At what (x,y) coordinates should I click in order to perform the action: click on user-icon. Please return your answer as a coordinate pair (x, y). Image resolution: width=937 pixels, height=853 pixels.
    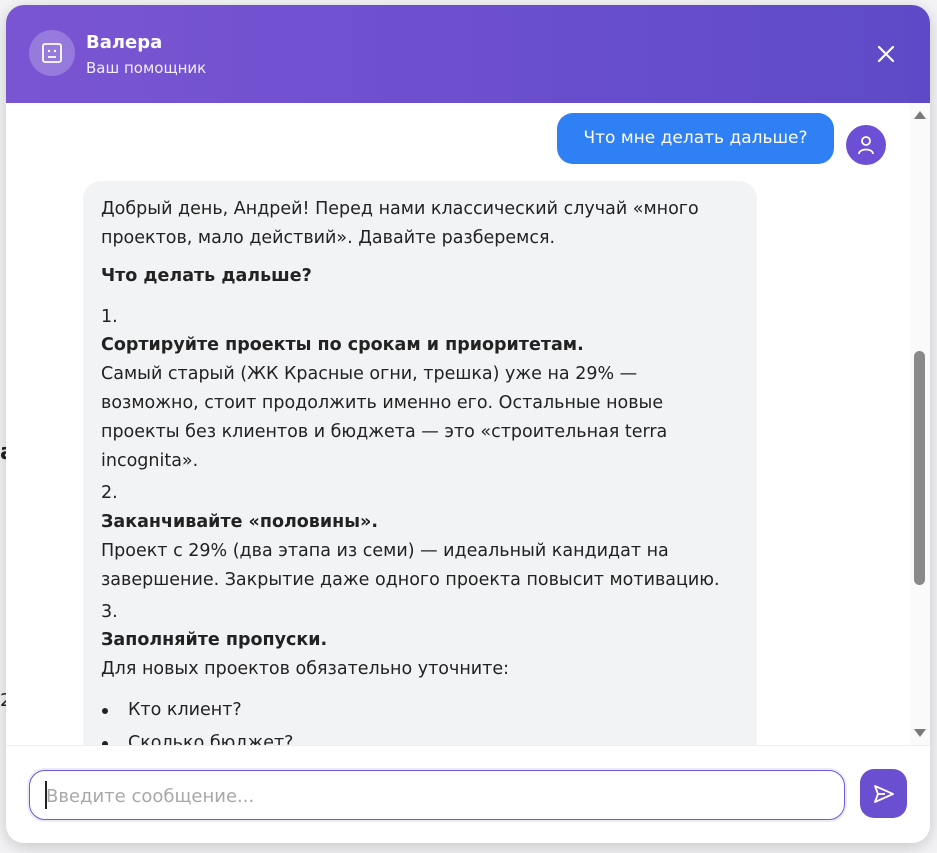
    Looking at the image, I should click on (866, 145).